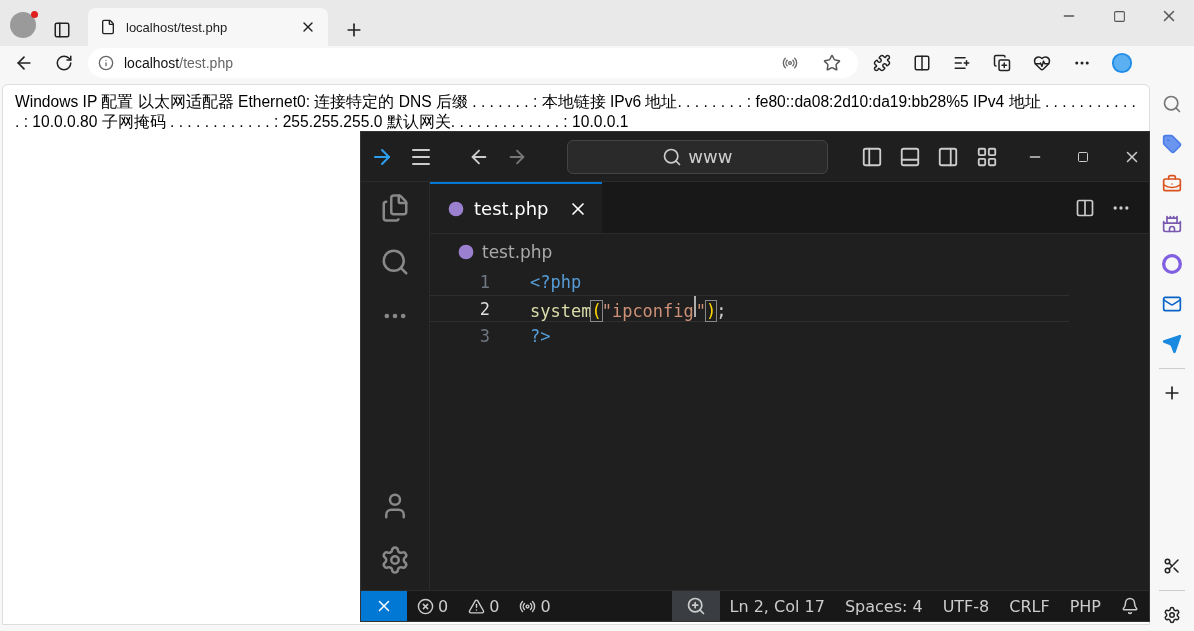 The image size is (1194, 631). What do you see at coordinates (484, 335) in the screenshot?
I see `line-number: 3` at bounding box center [484, 335].